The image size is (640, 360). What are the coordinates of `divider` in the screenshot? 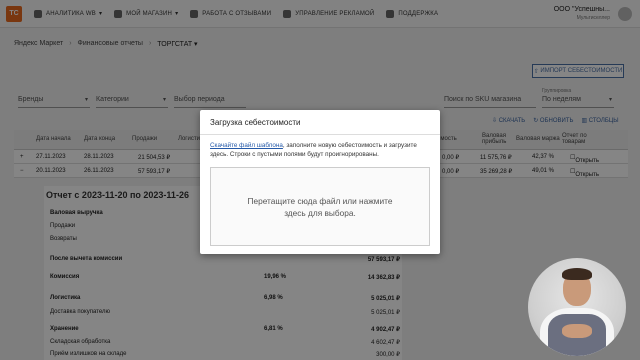 It's located at (320, 134).